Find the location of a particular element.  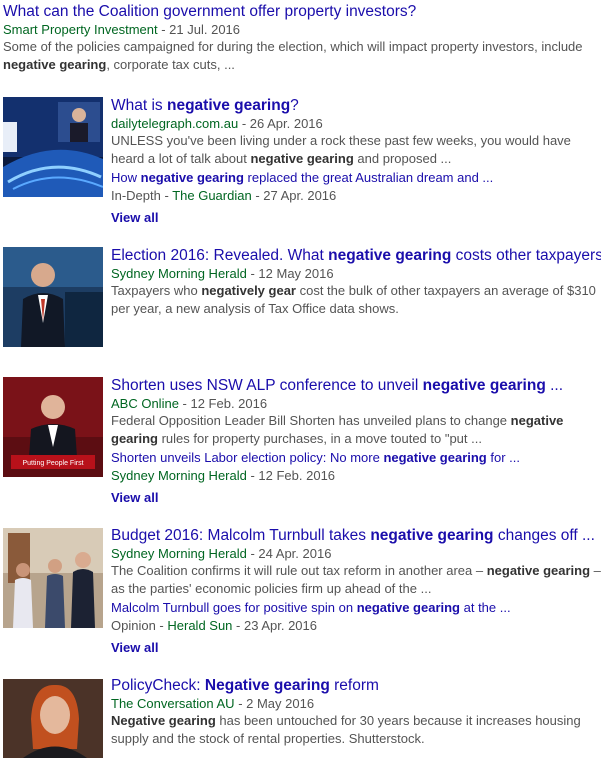

result-source: The Conversation AU - 2 May 2016 is located at coordinates (356, 703).